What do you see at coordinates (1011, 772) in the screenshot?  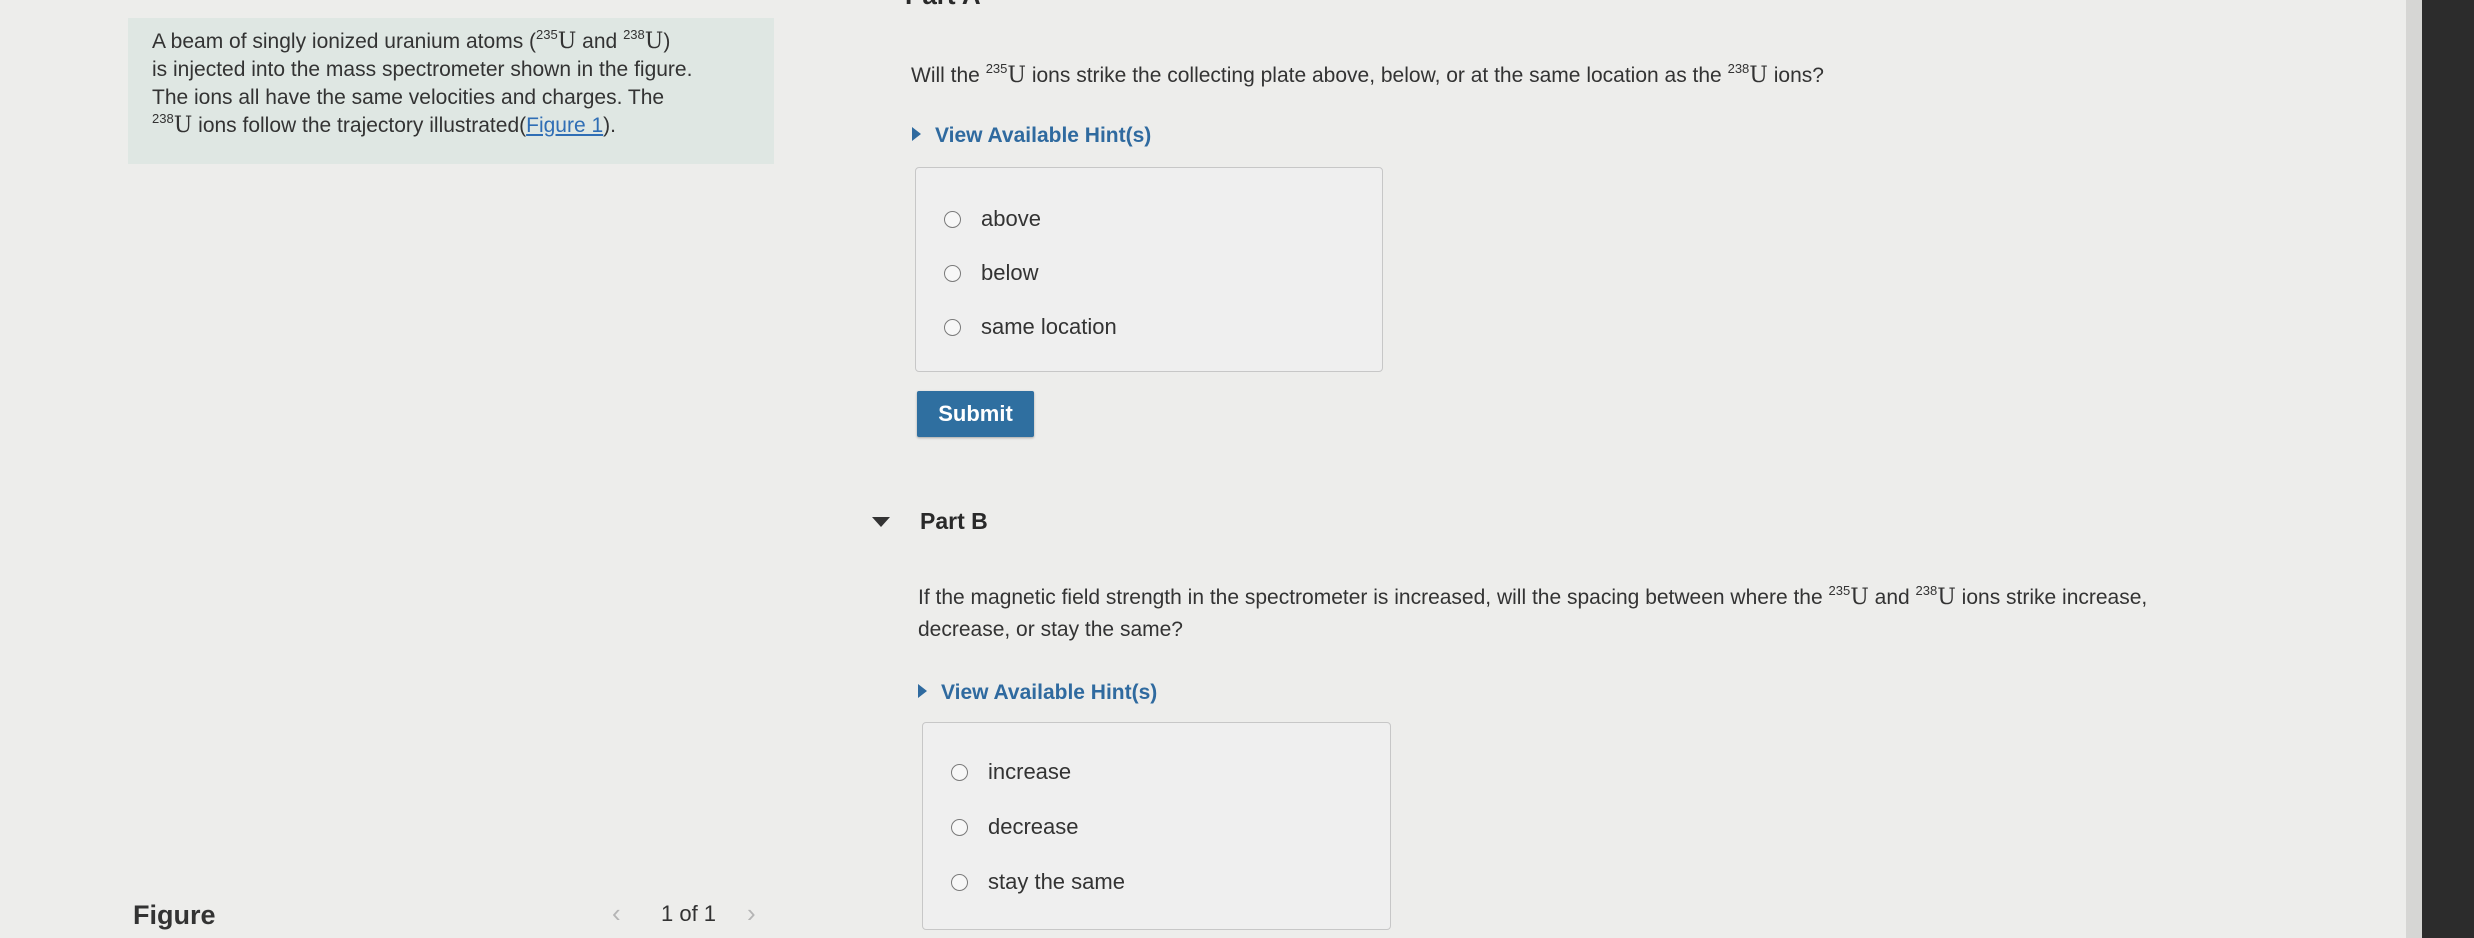 I see `option-increase: increase` at bounding box center [1011, 772].